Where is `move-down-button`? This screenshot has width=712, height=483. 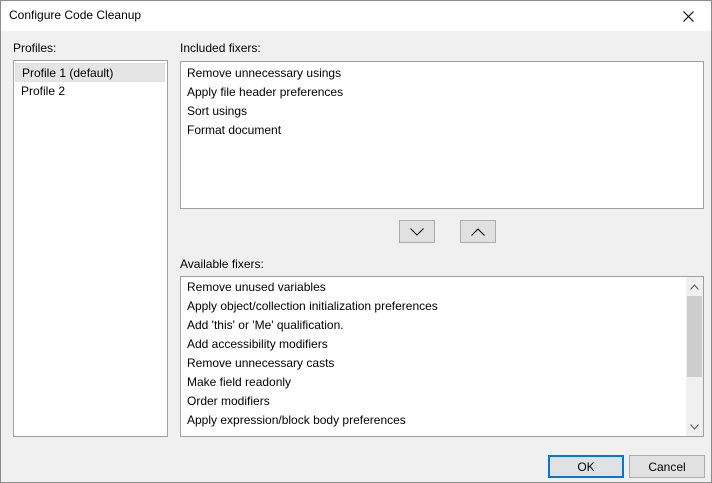
move-down-button is located at coordinates (417, 231).